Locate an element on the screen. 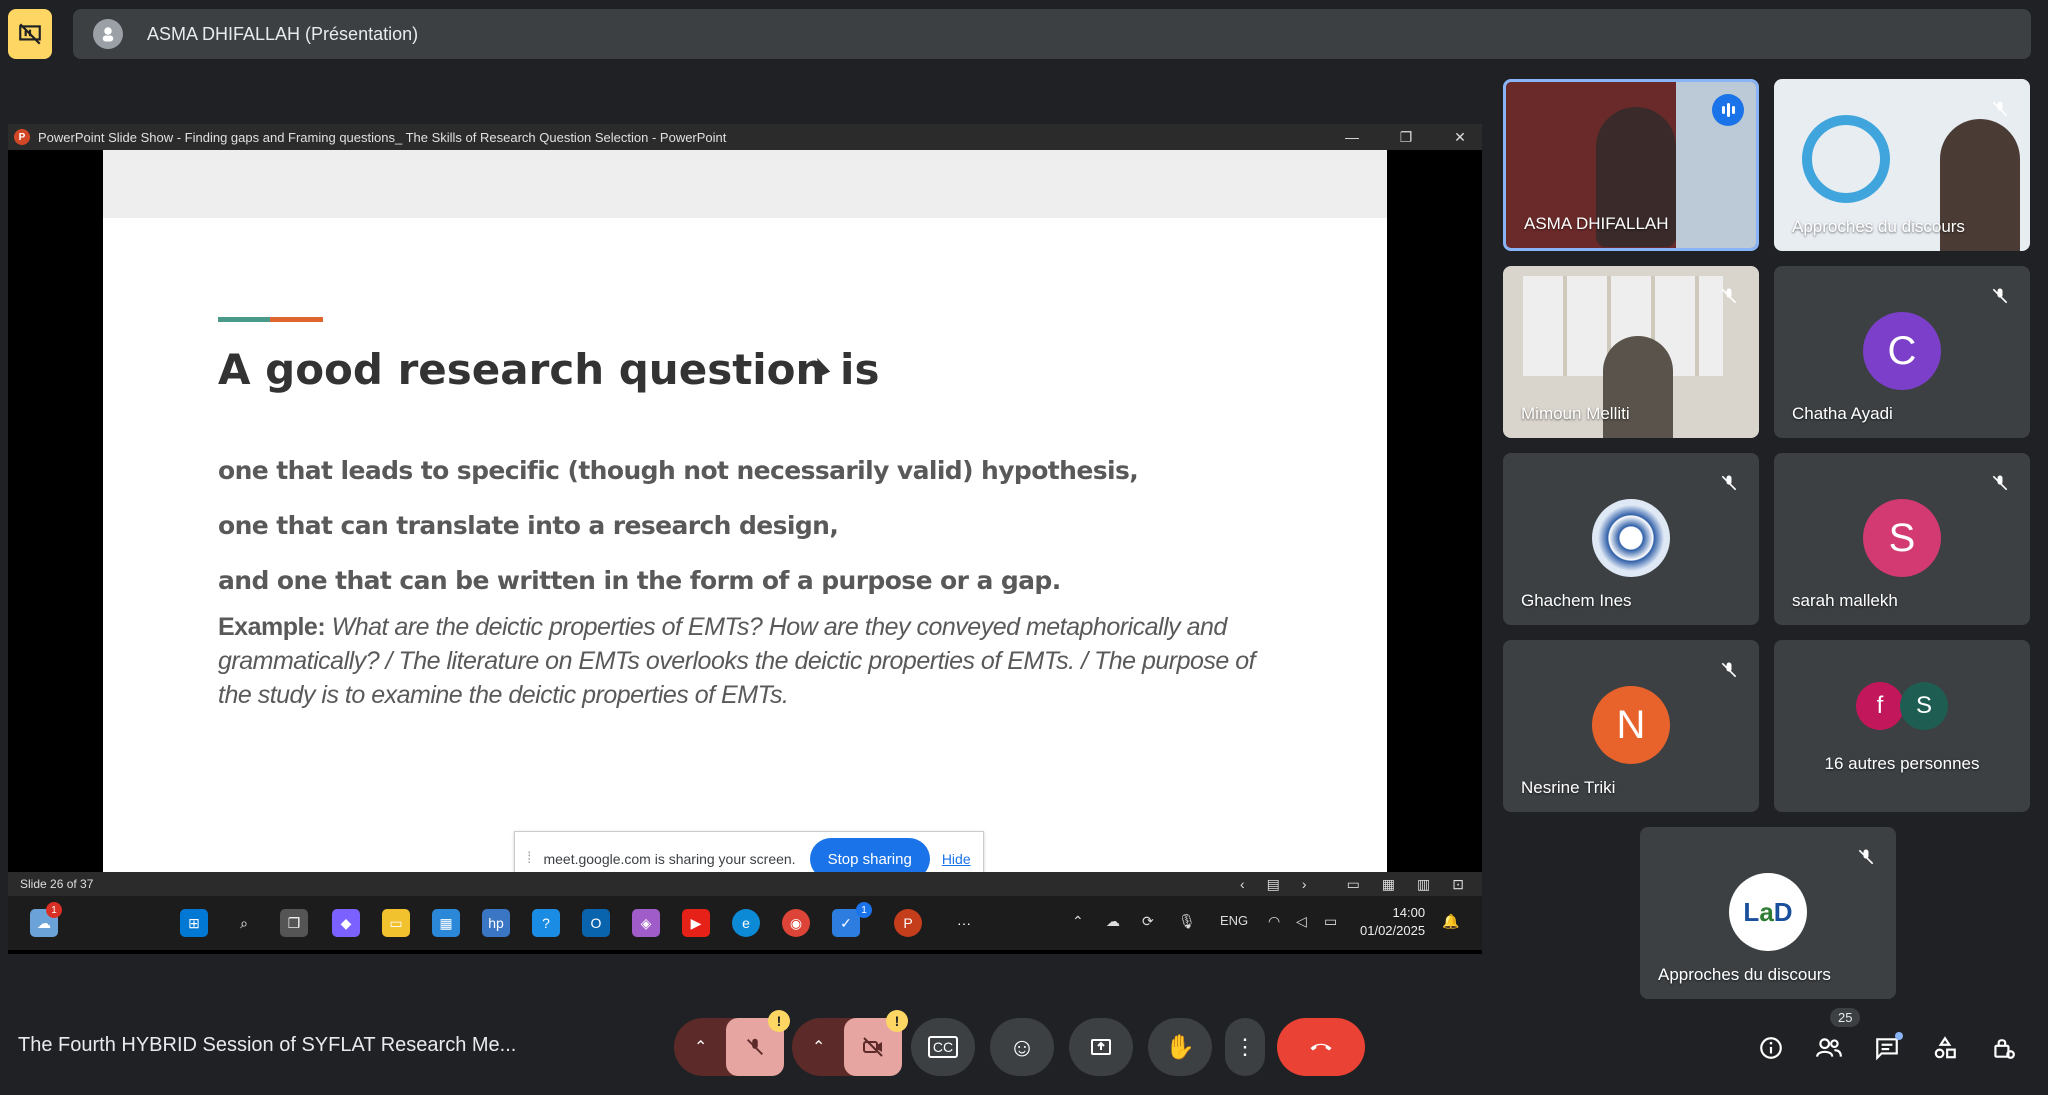  onedrive-icon: ☁ is located at coordinates (1113, 921).